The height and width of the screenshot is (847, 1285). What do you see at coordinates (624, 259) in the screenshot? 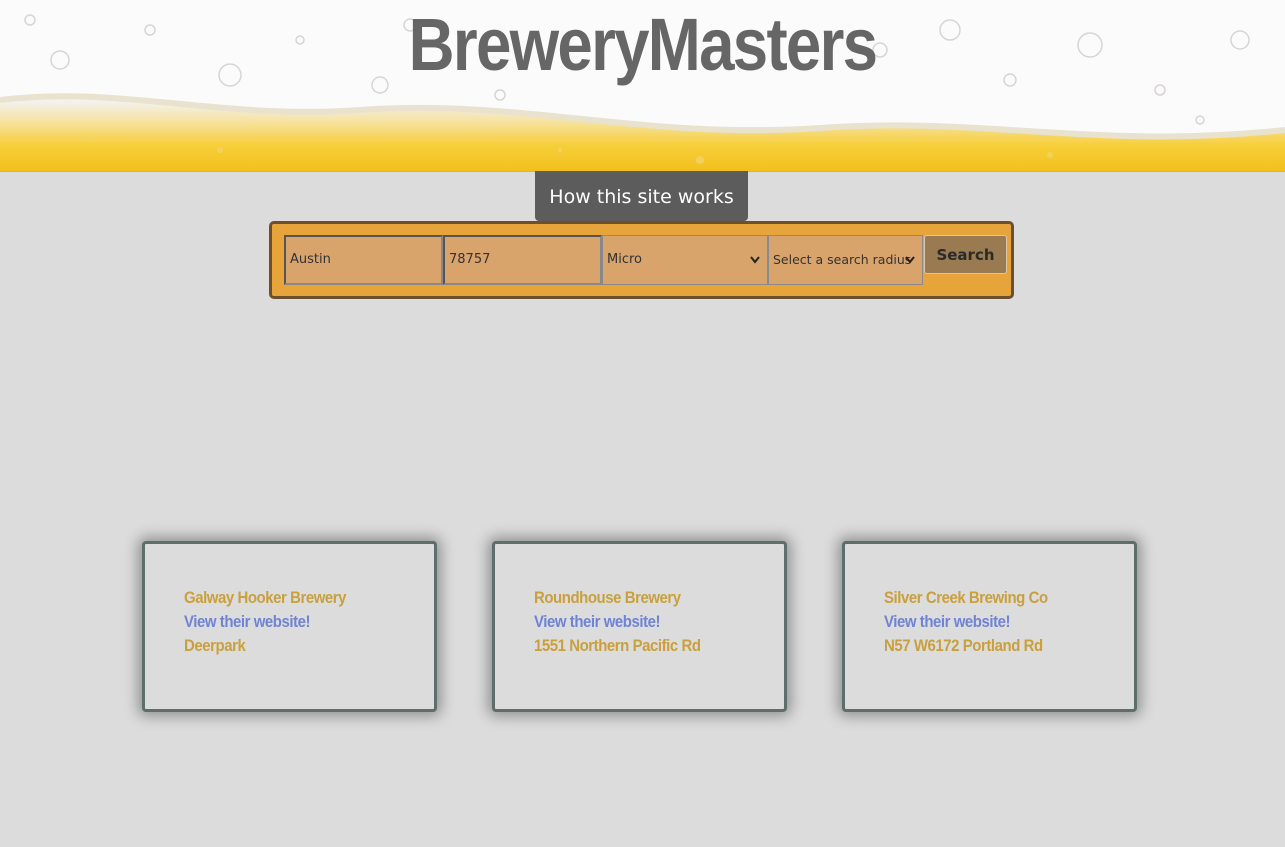
I see `brewery-type-value: Micro` at bounding box center [624, 259].